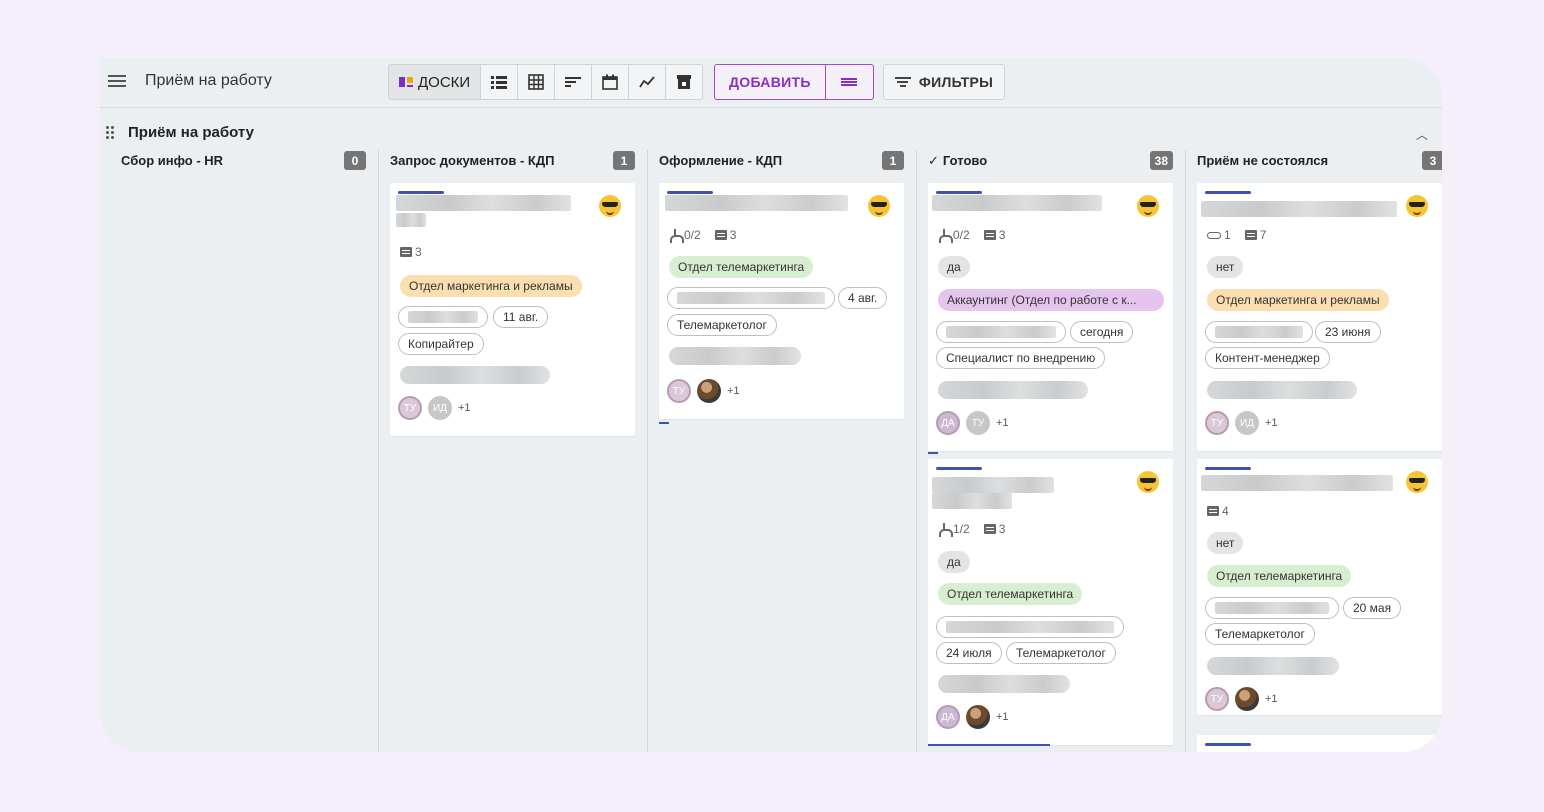  What do you see at coordinates (1279, 576) in the screenshot?
I see `department-chip: Отдел телемаркетинга` at bounding box center [1279, 576].